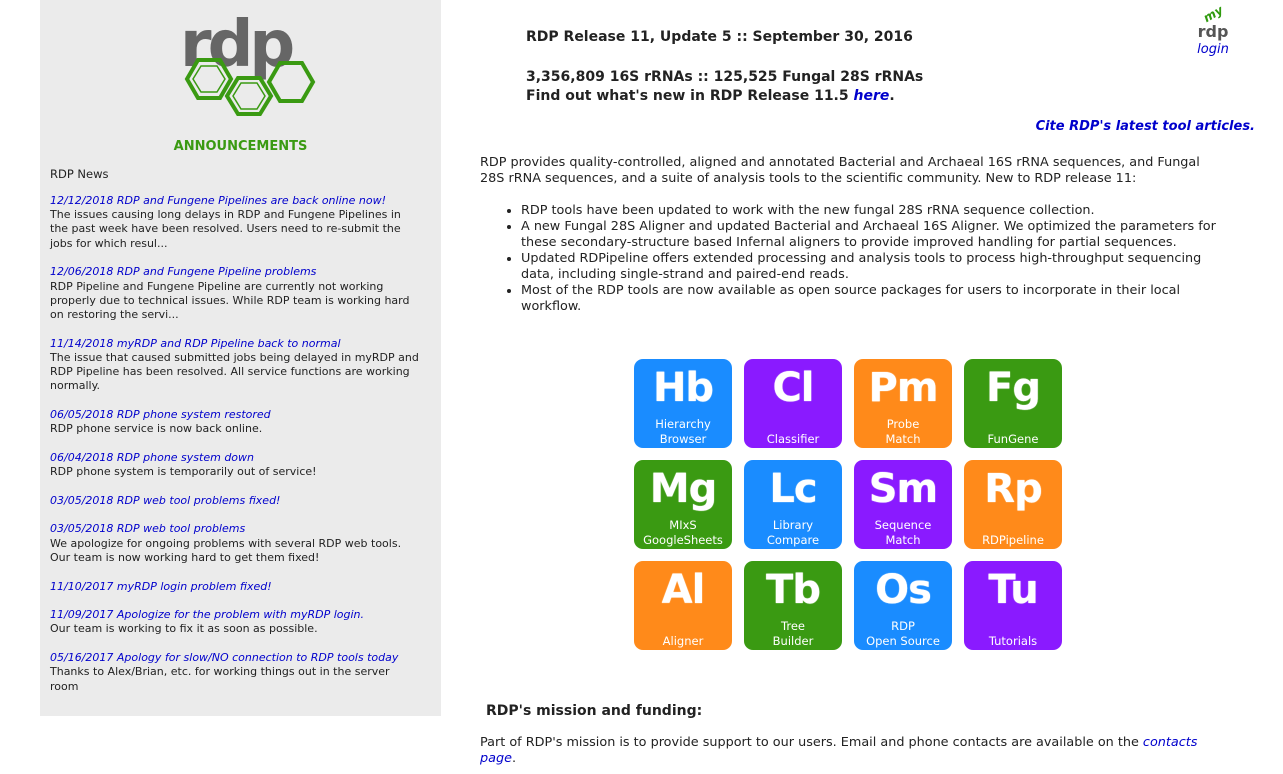 The width and height of the screenshot is (1283, 774). Describe the element at coordinates (793, 532) in the screenshot. I see `tile-label: Library Compare` at that location.